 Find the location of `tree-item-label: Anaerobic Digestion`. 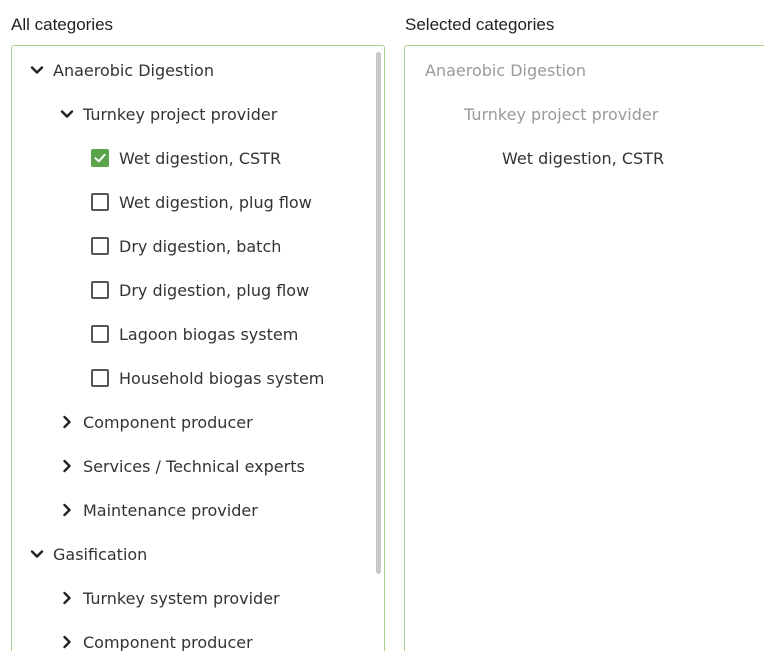

tree-item-label: Anaerobic Digestion is located at coordinates (133, 70).